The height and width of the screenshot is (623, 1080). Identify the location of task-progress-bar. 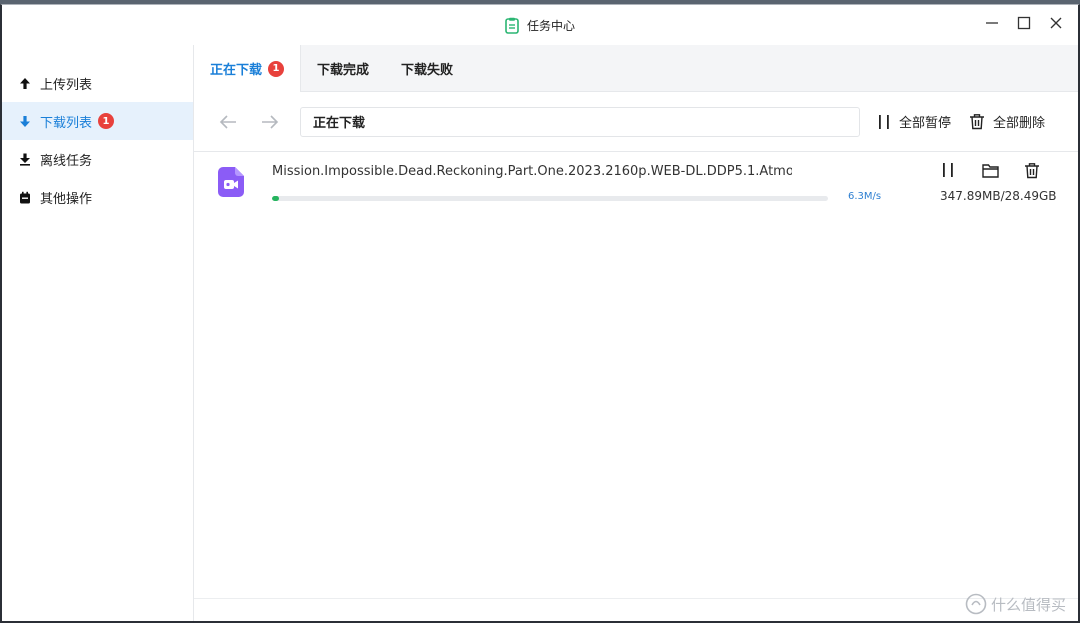
(550, 198).